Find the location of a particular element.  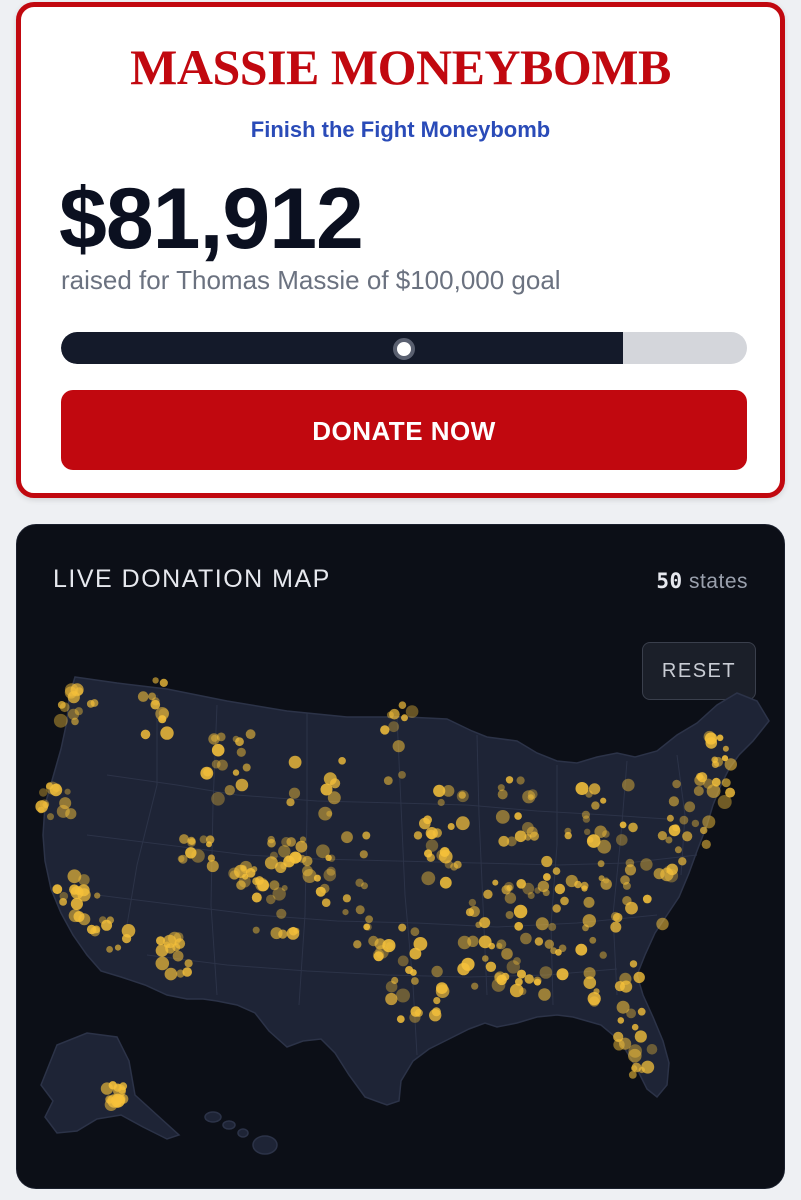

states-count-number: 50 is located at coordinates (669, 581).